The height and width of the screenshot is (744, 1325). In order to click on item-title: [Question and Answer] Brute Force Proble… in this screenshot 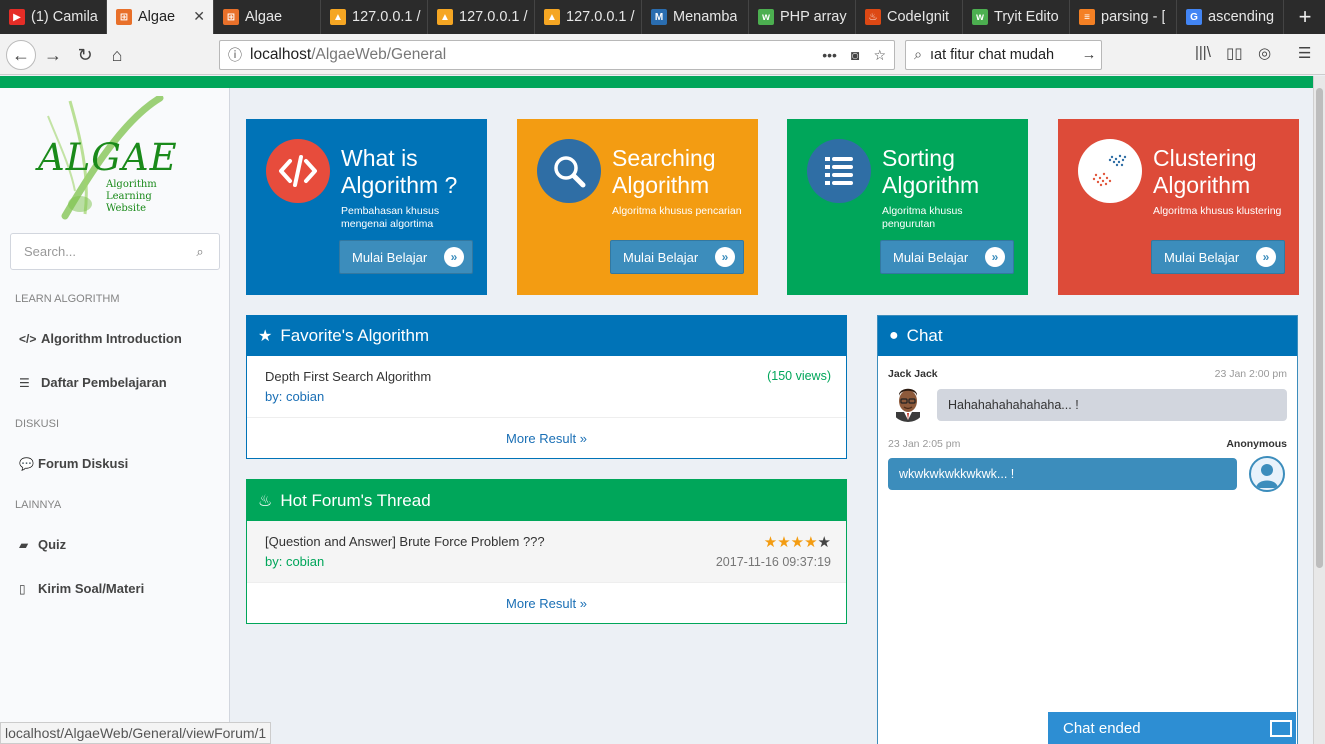, I will do `click(405, 541)`.